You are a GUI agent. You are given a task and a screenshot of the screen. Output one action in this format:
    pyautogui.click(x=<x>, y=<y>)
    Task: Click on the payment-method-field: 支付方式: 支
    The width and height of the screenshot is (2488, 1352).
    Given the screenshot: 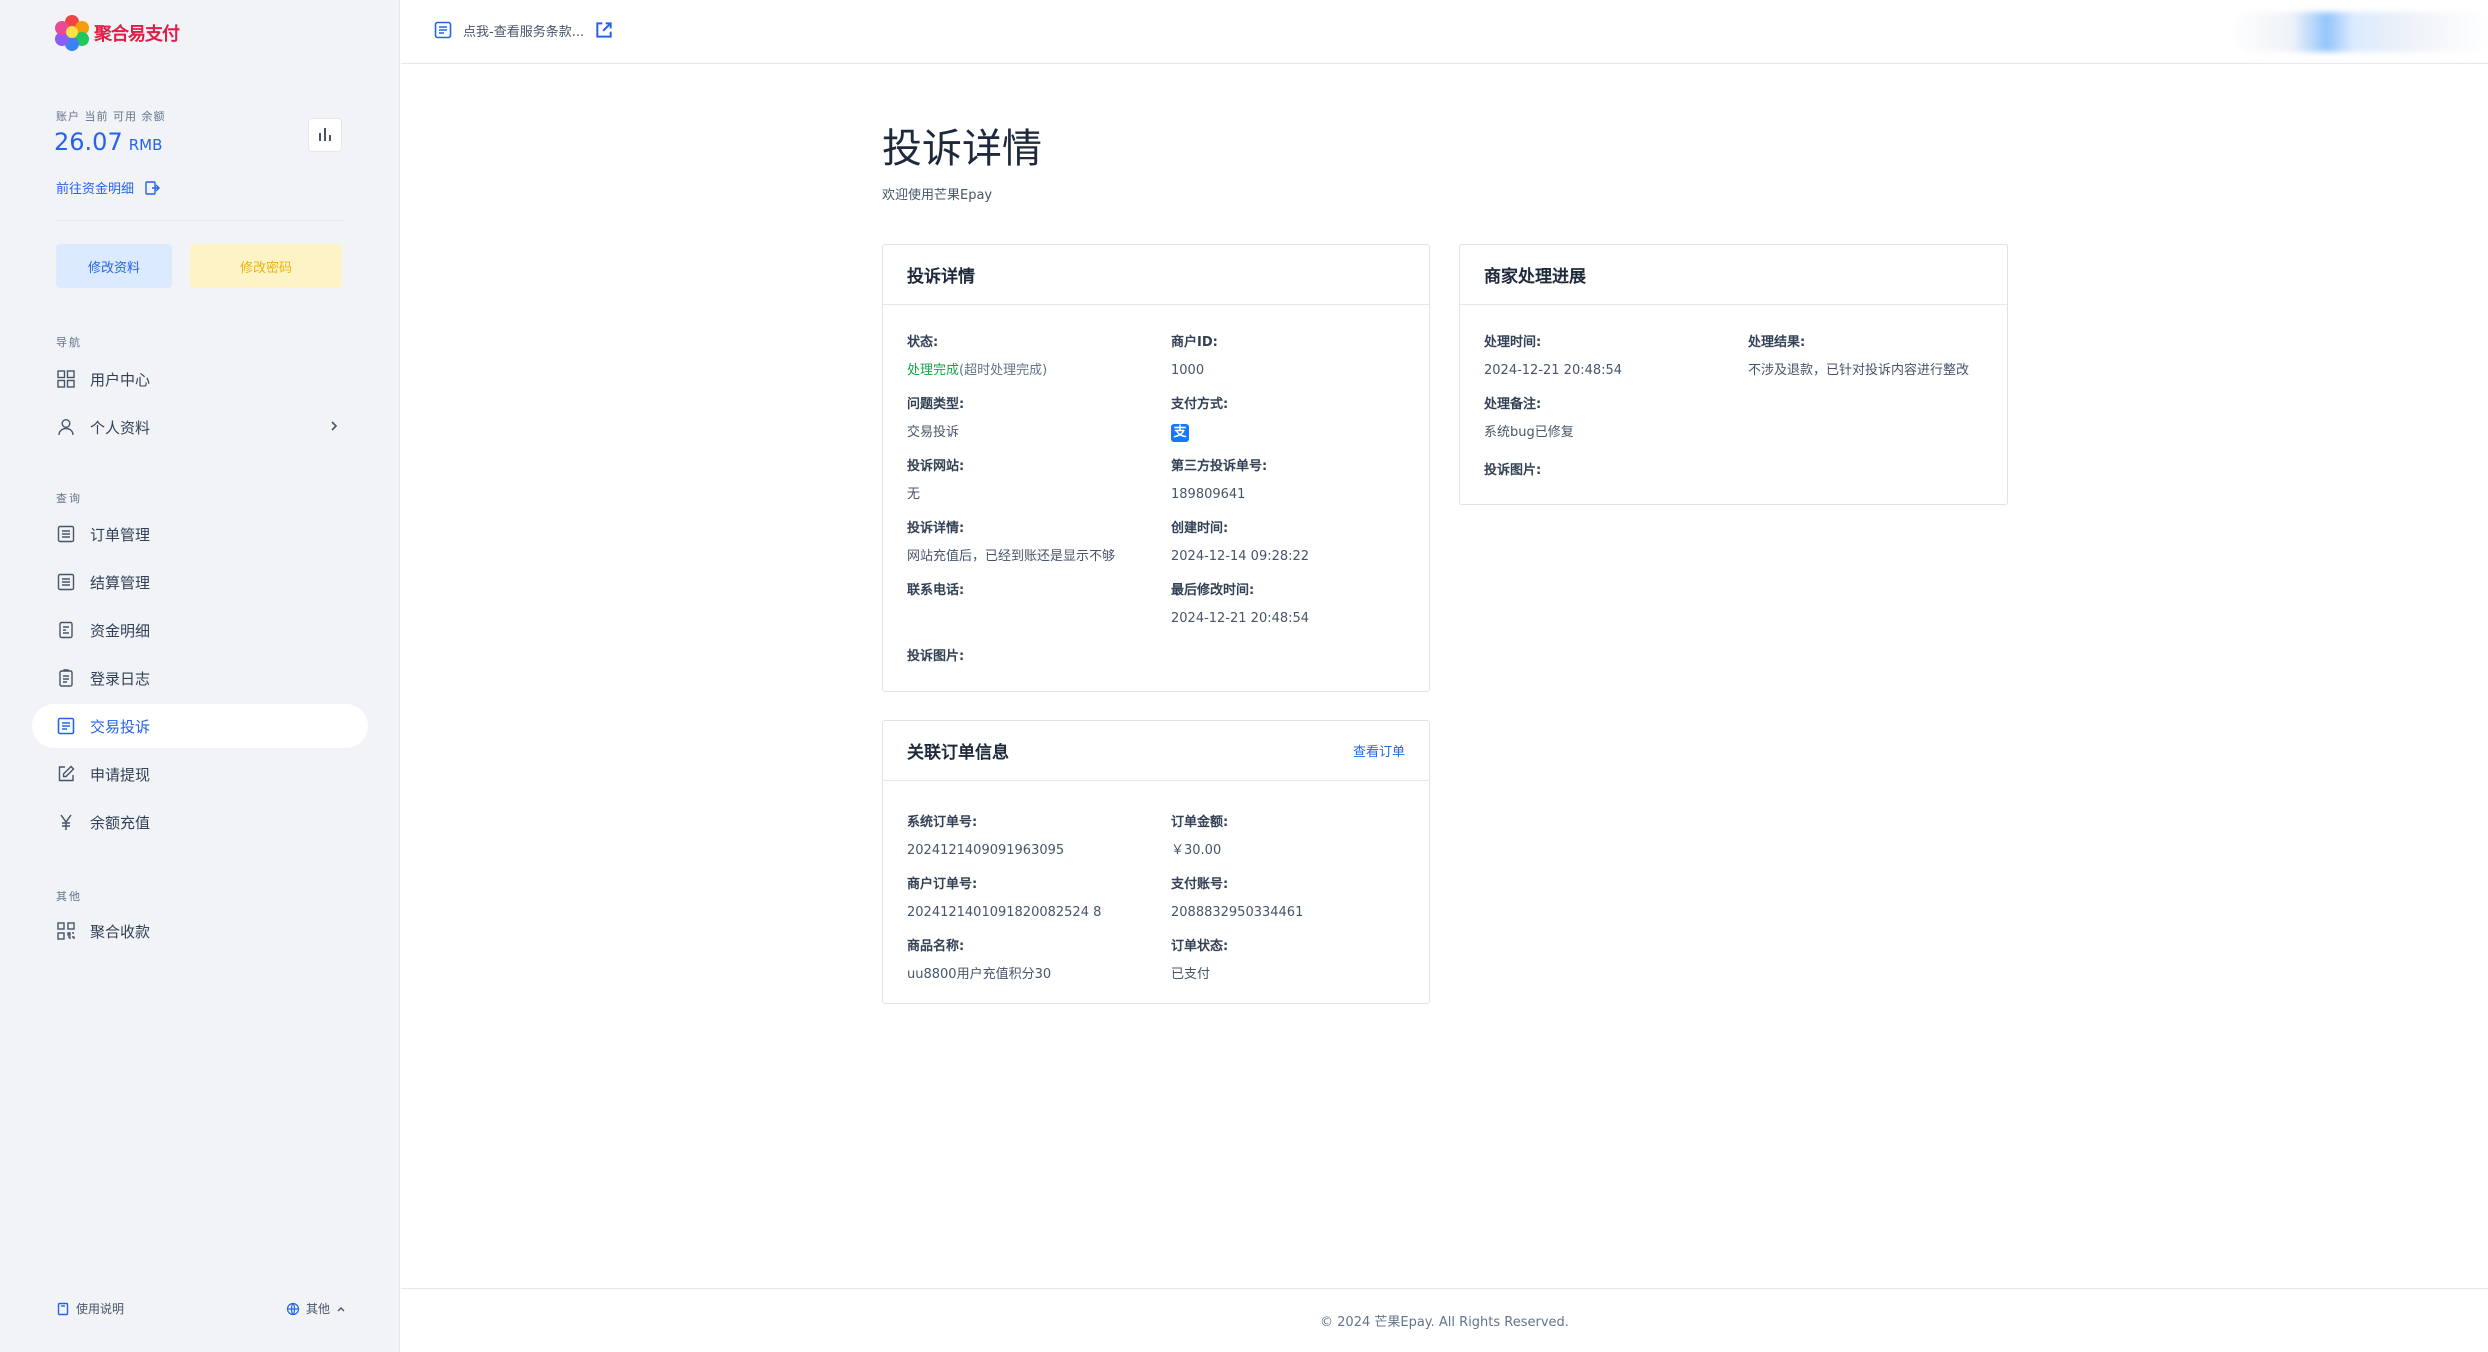 What is the action you would take?
    pyautogui.click(x=1199, y=418)
    